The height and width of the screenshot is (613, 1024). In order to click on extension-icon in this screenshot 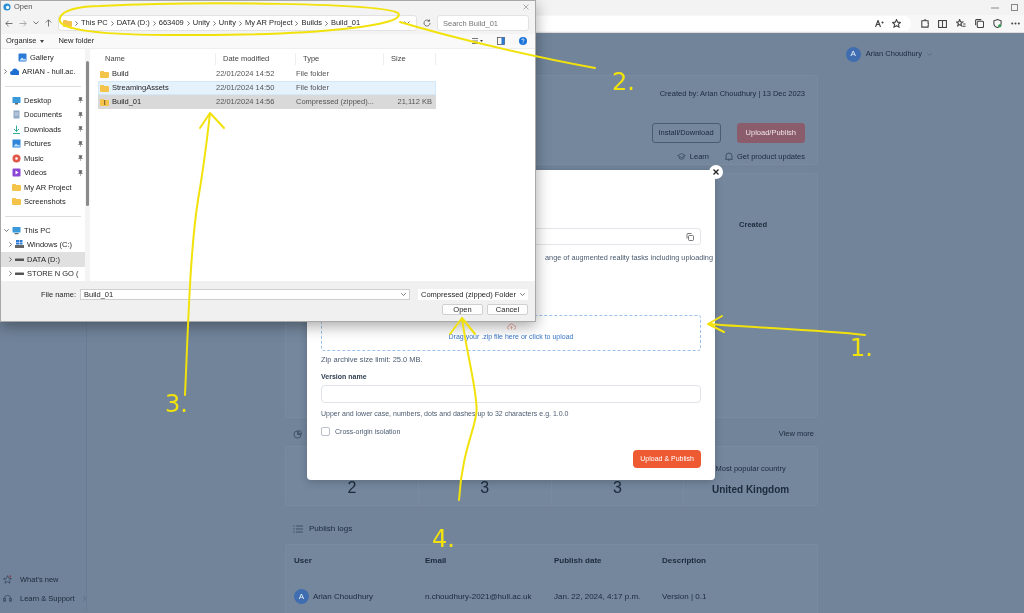, I will do `click(924, 23)`.